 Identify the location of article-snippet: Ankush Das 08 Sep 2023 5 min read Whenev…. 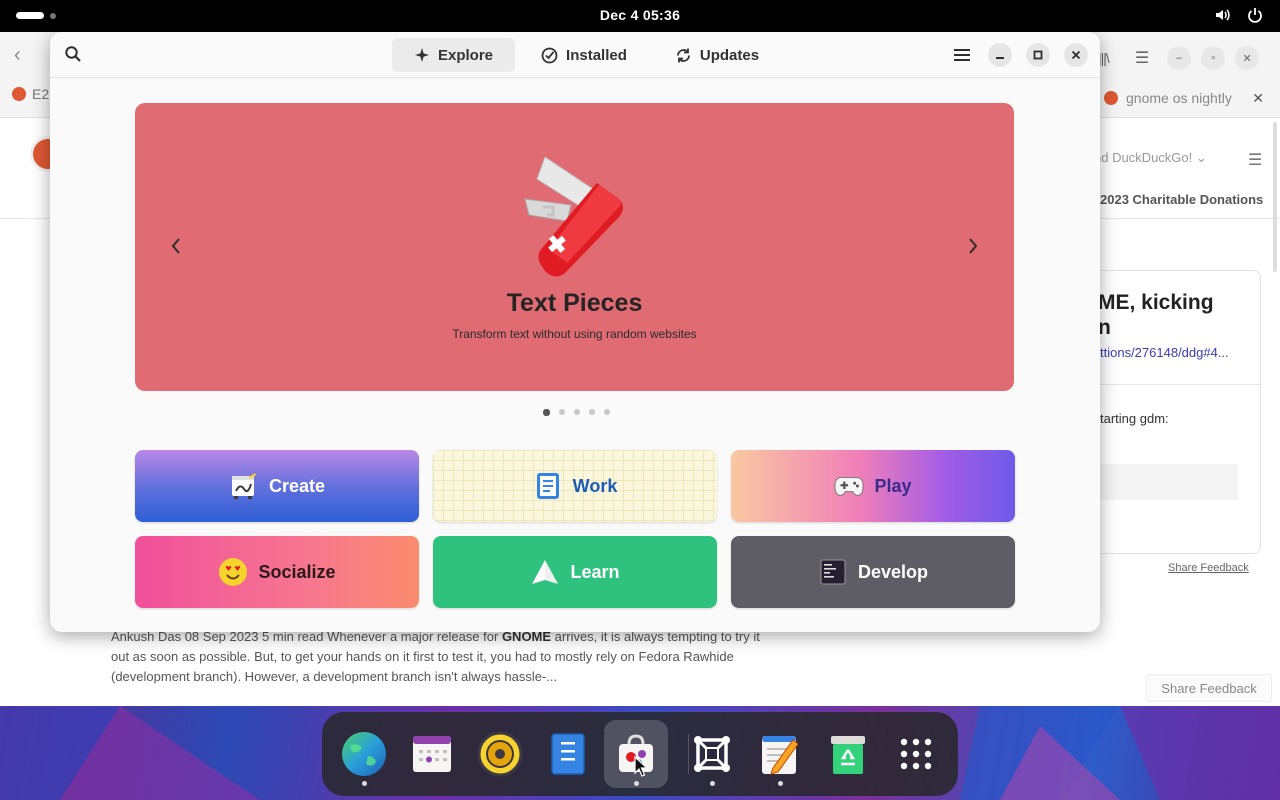
(436, 657).